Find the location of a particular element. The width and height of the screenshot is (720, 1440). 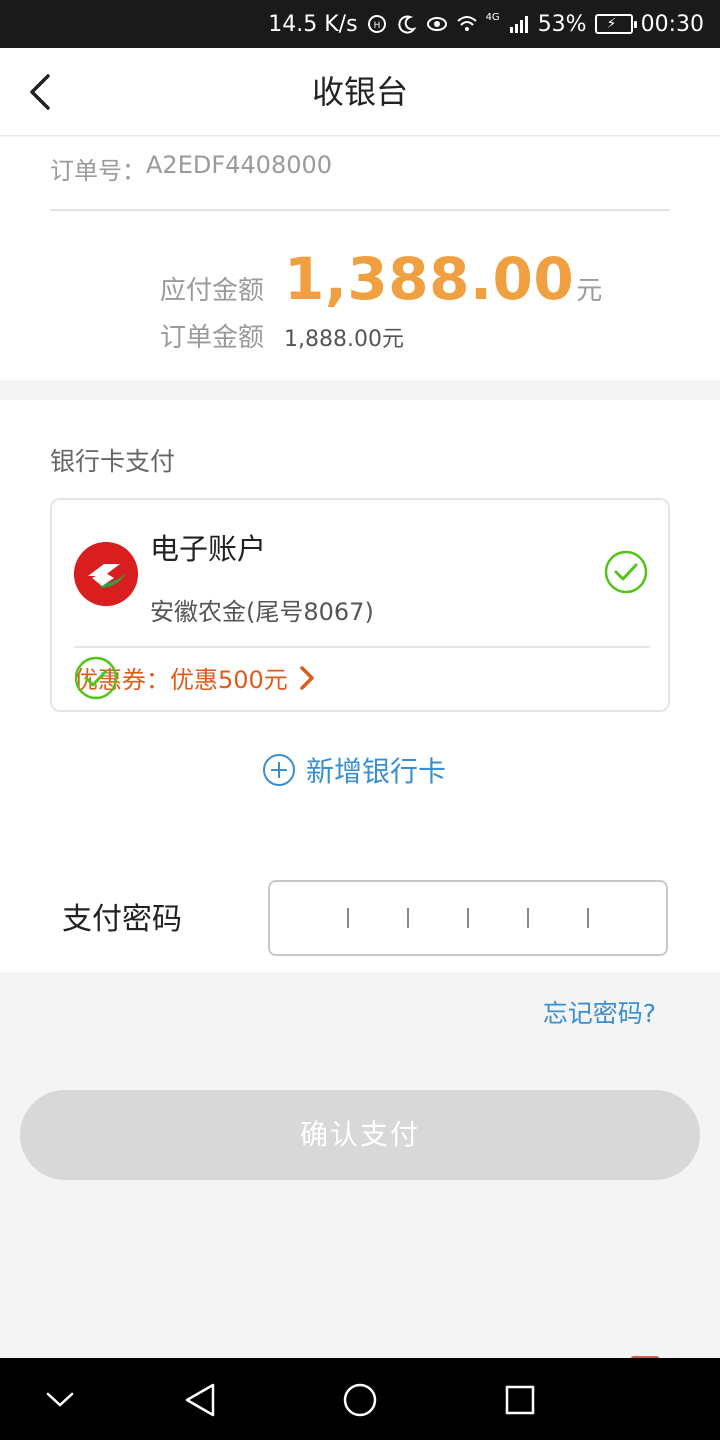

system-nav-bar is located at coordinates (360, 1399).